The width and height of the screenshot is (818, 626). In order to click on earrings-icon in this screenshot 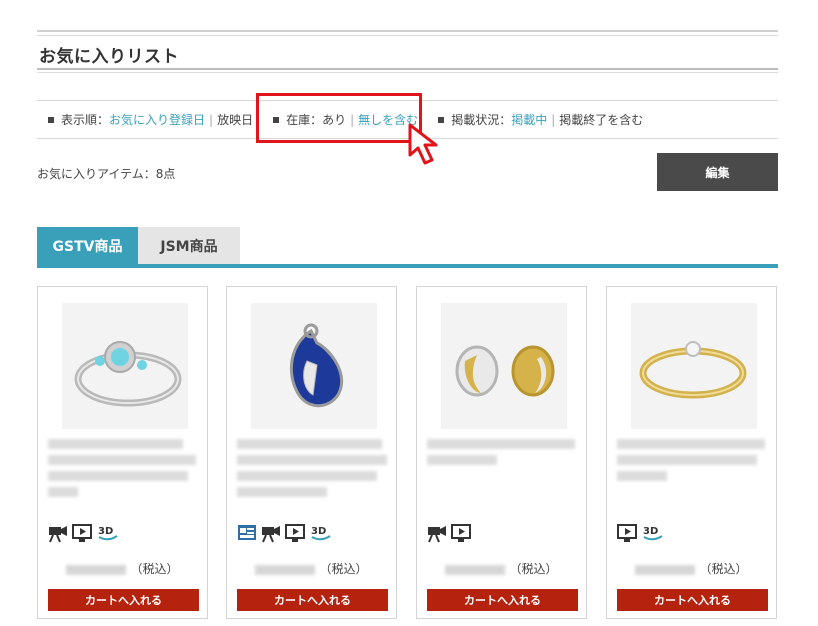, I will do `click(504, 366)`.